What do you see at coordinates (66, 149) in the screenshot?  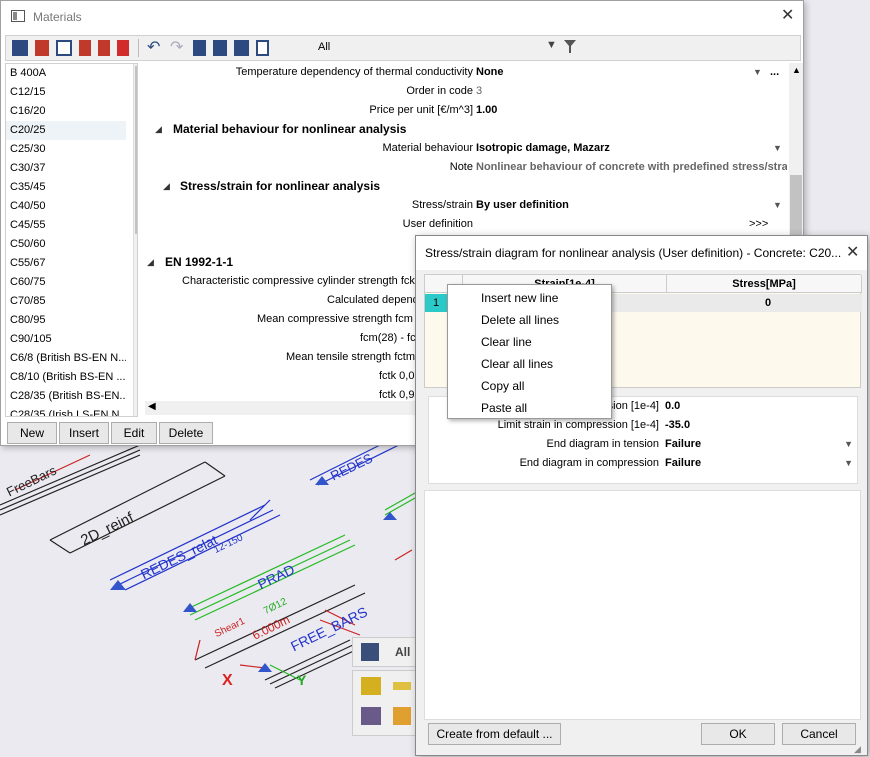 I see `list-item: C25/30` at bounding box center [66, 149].